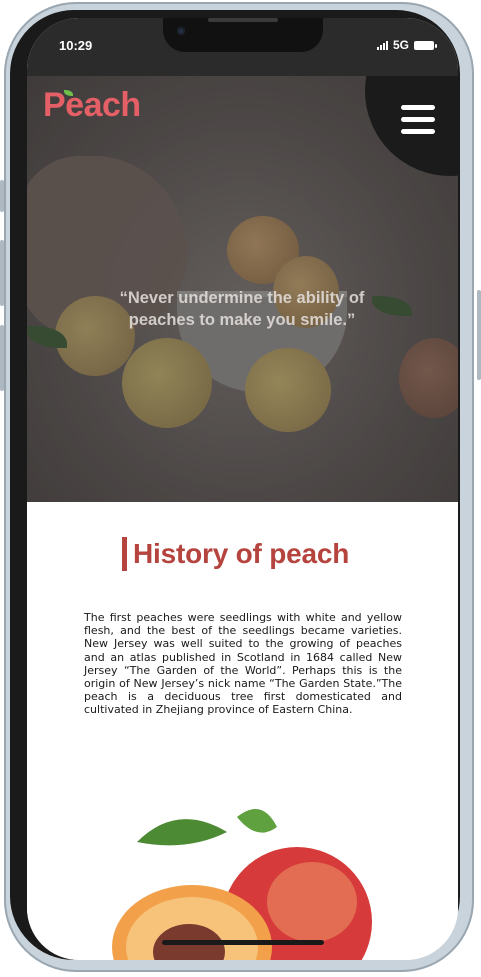  I want to click on history-title: History of peach, so click(241, 553).